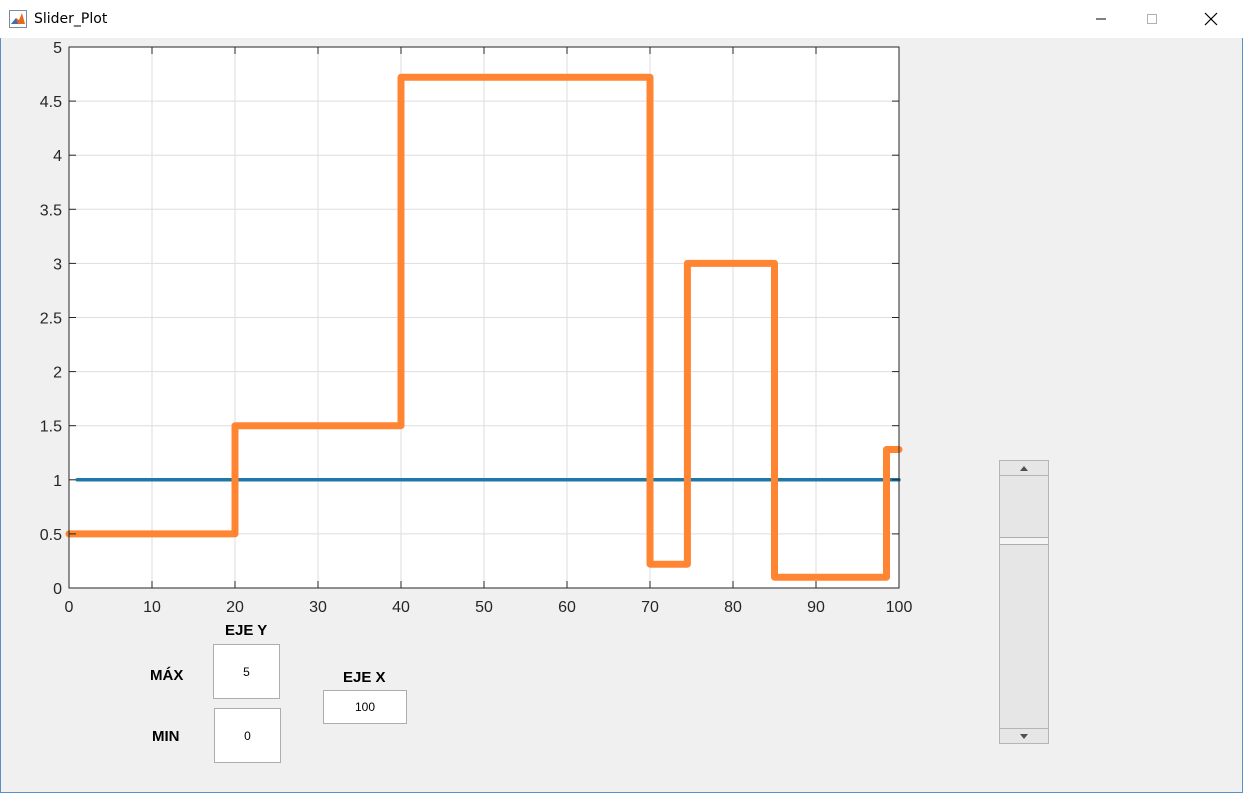 The height and width of the screenshot is (793, 1243). What do you see at coordinates (167, 675) in the screenshot?
I see `max-label: MÁX` at bounding box center [167, 675].